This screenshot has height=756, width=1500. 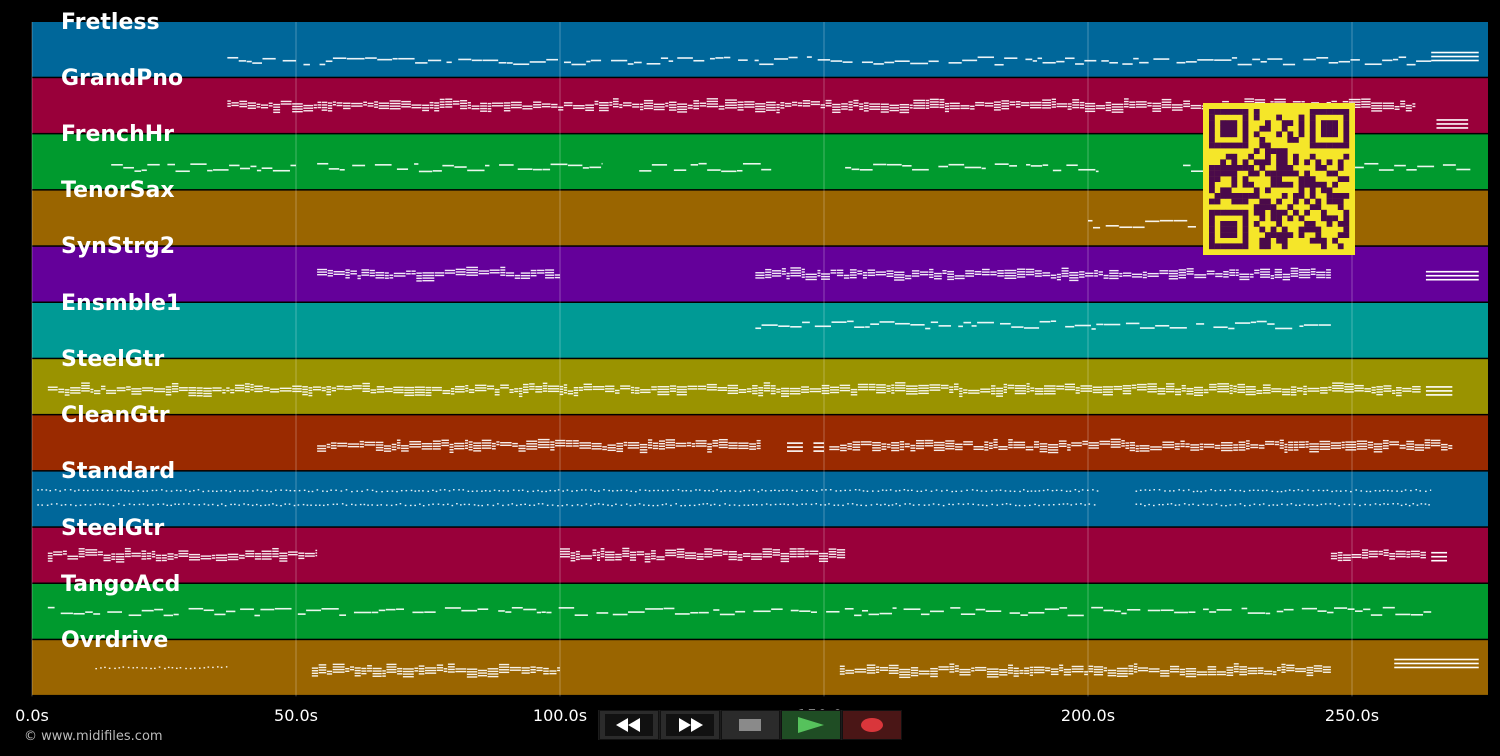 What do you see at coordinates (811, 725) in the screenshot?
I see `play-button` at bounding box center [811, 725].